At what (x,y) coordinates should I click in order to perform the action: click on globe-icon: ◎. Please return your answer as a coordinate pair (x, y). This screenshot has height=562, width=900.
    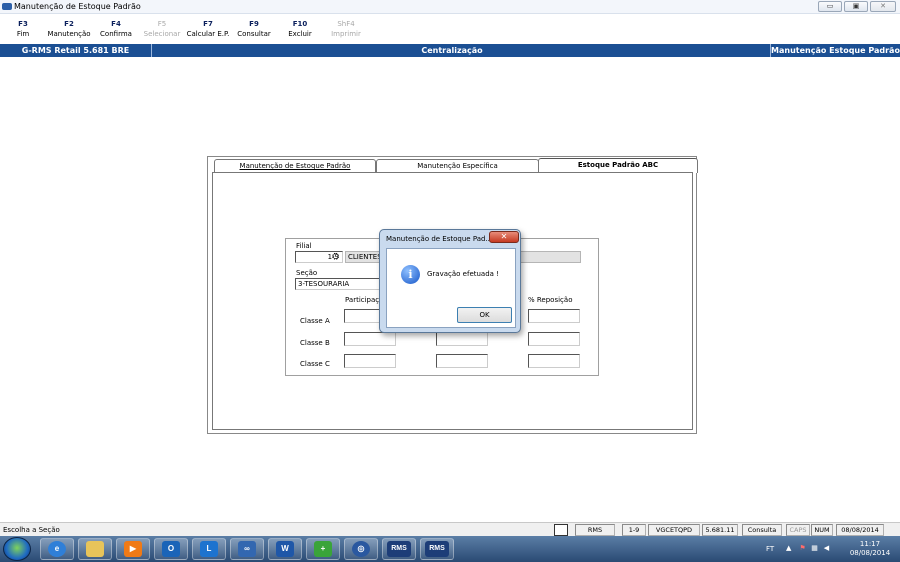
    Looking at the image, I should click on (361, 549).